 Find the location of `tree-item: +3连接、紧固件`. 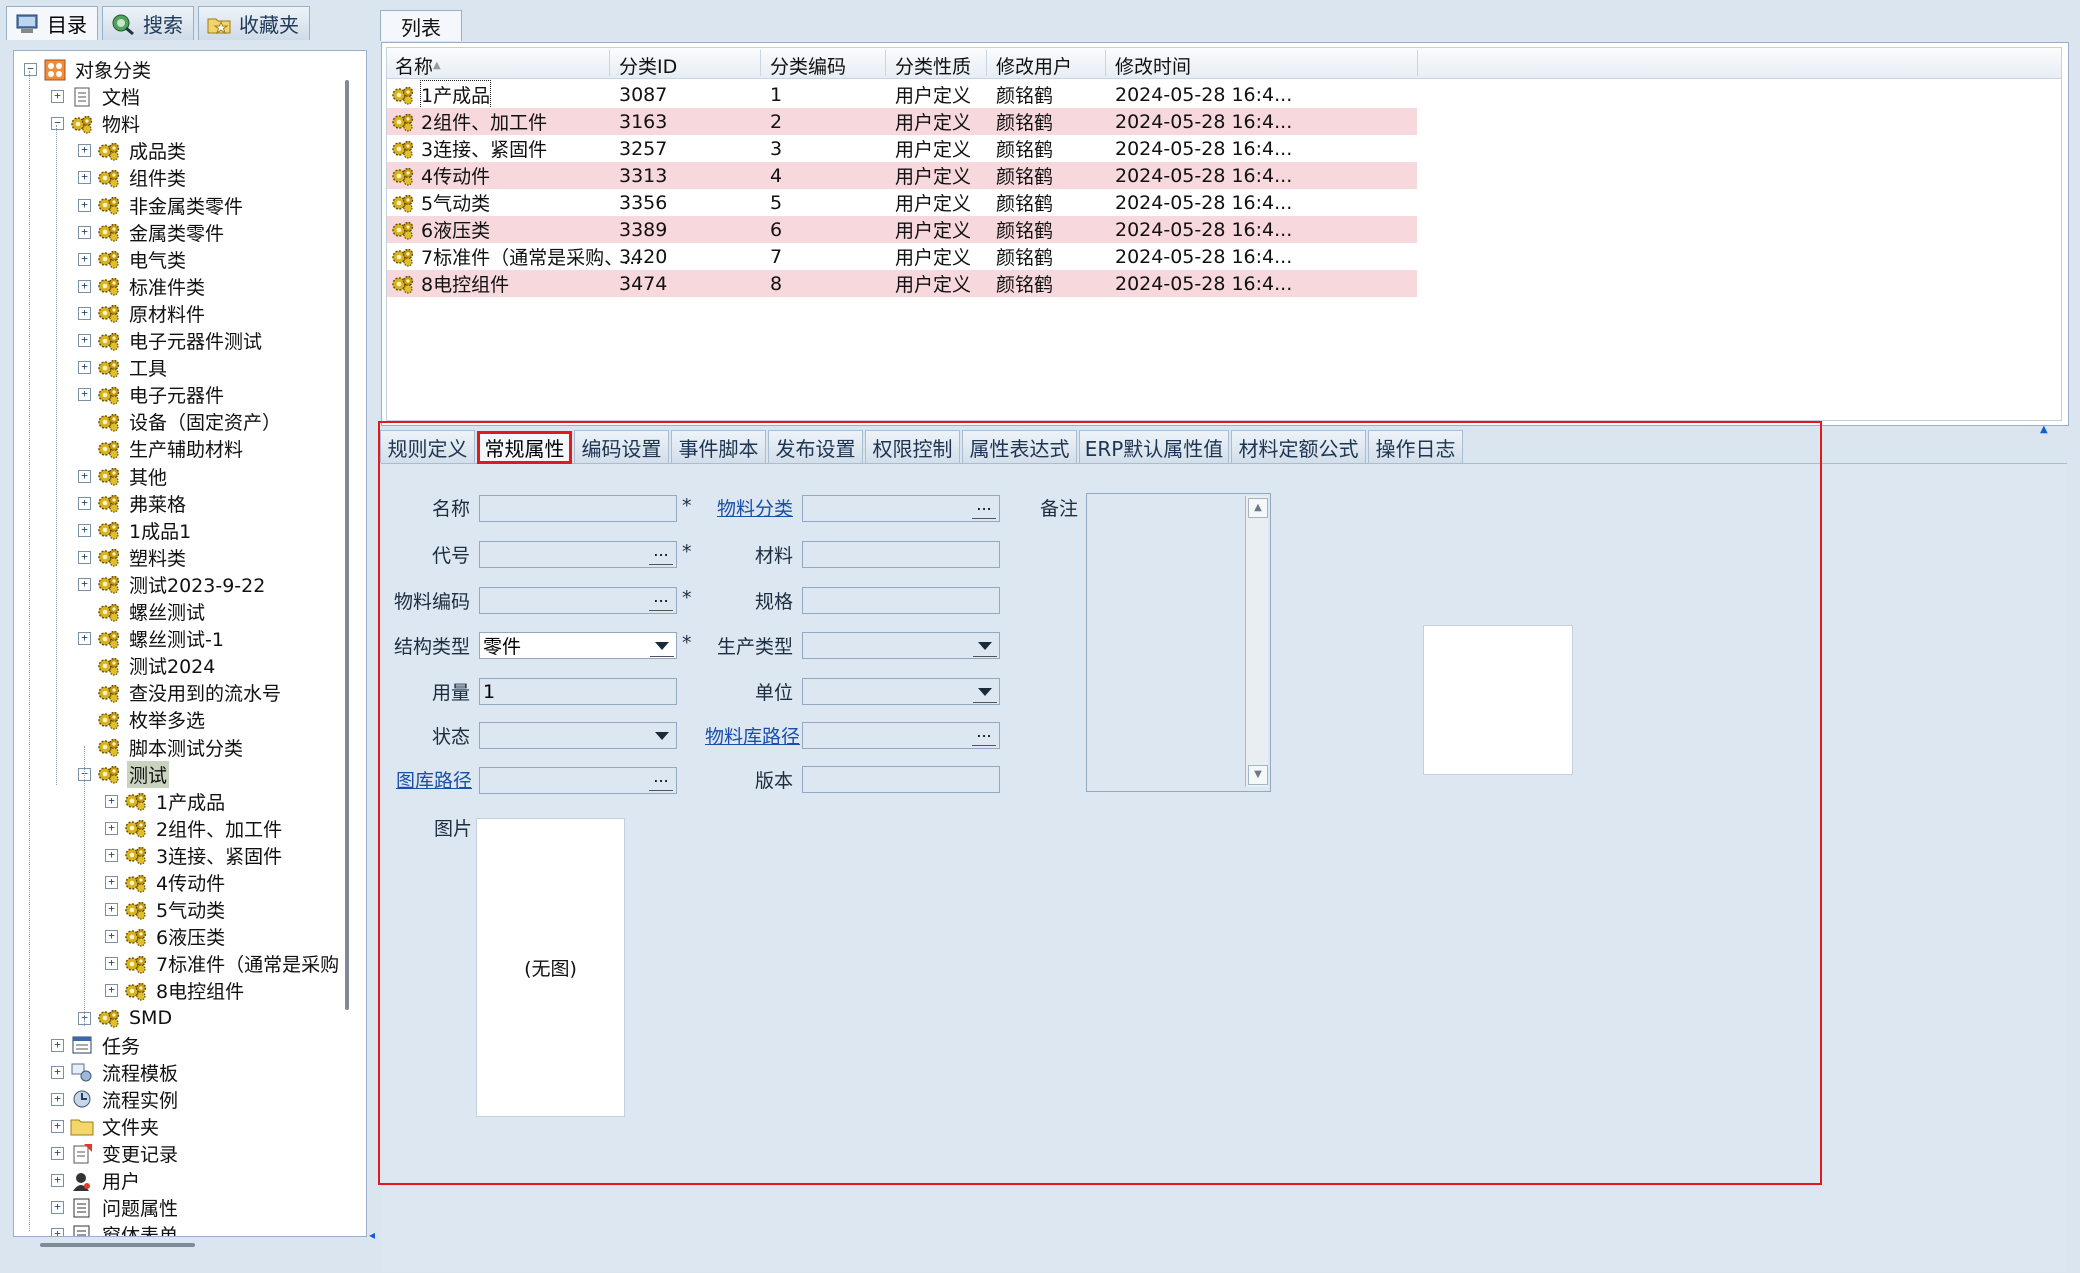

tree-item: +3连接、紧固件 is located at coordinates (194, 855).